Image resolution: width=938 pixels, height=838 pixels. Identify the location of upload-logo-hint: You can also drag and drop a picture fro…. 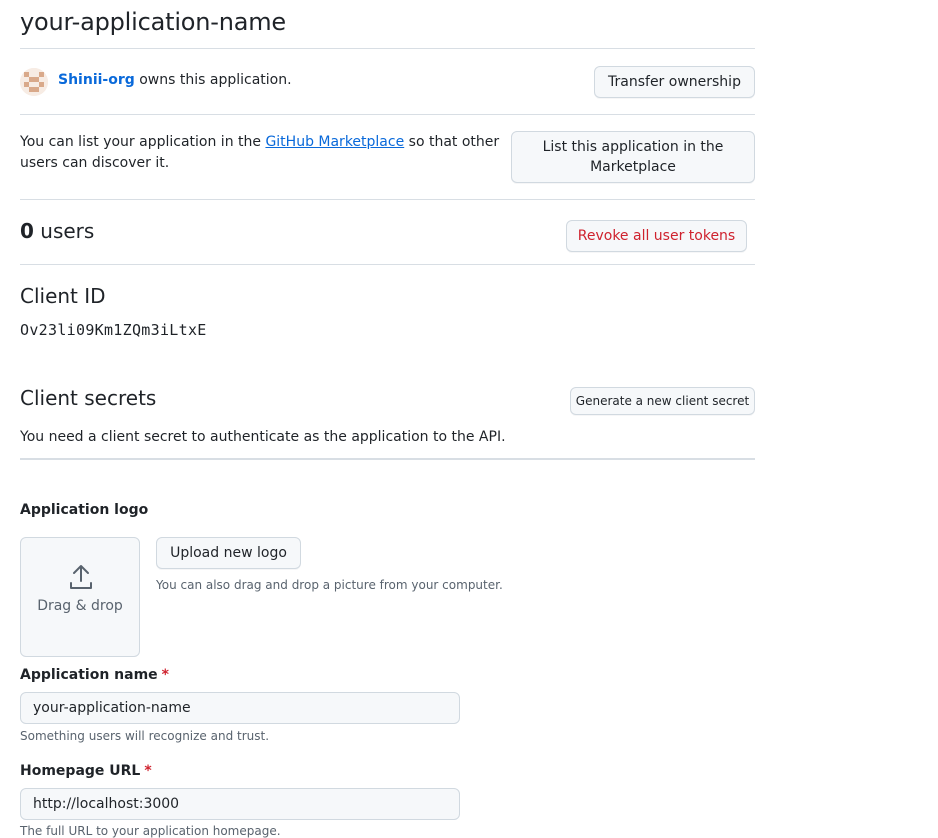
(329, 585).